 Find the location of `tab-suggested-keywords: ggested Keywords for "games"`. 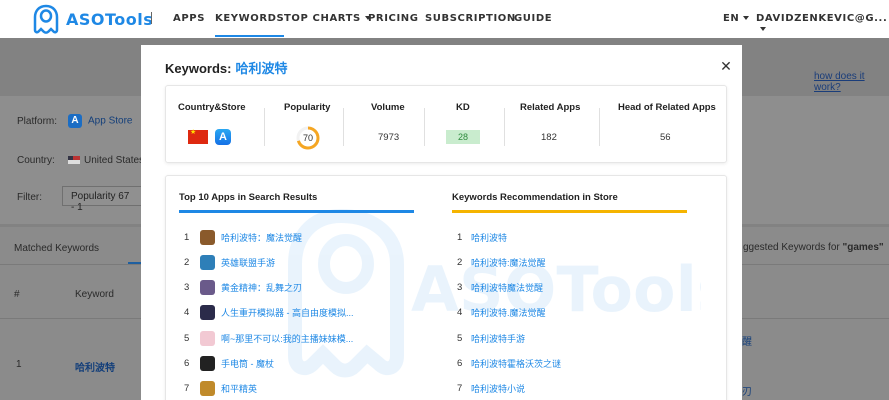

tab-suggested-keywords: ggested Keywords for "games" is located at coordinates (813, 247).